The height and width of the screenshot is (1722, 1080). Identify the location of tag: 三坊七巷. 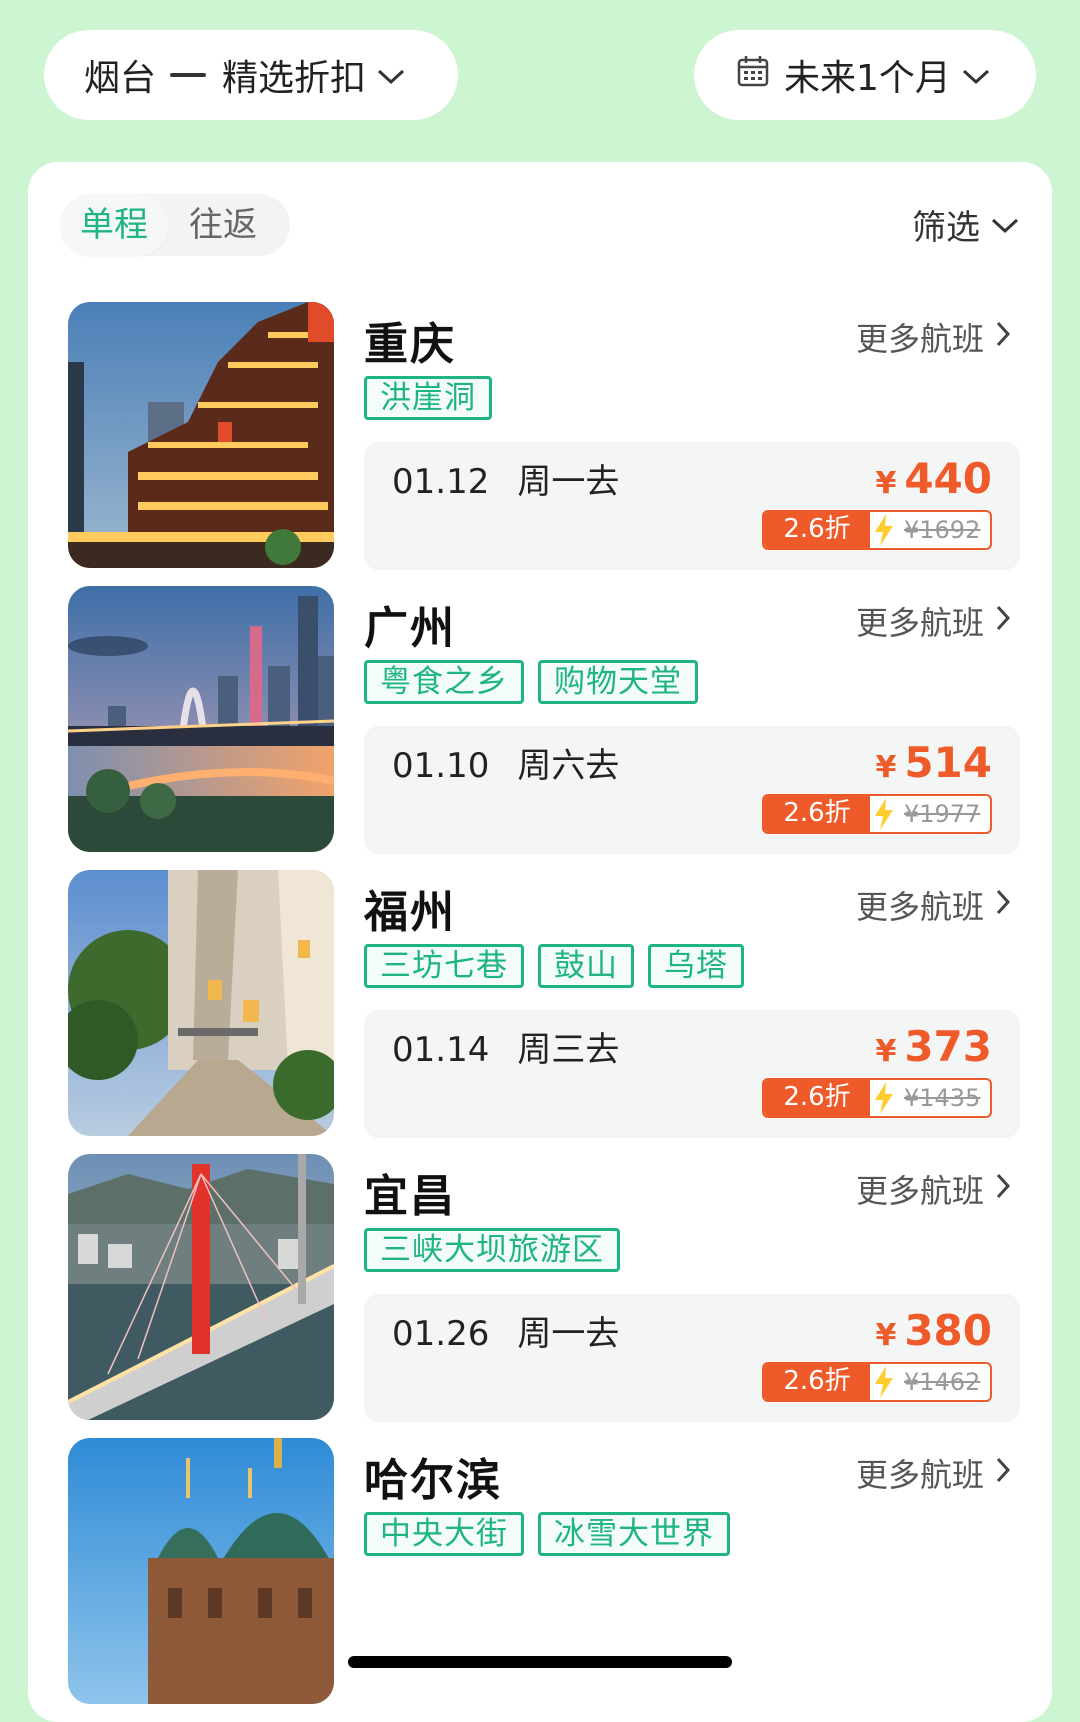
(444, 966).